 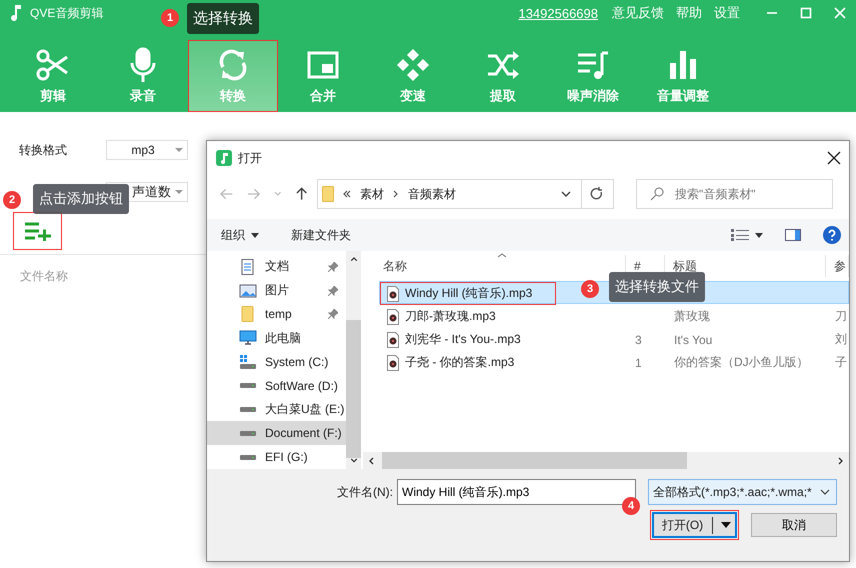 What do you see at coordinates (734, 194) in the screenshot?
I see `search-field: 搜索"音频素材"` at bounding box center [734, 194].